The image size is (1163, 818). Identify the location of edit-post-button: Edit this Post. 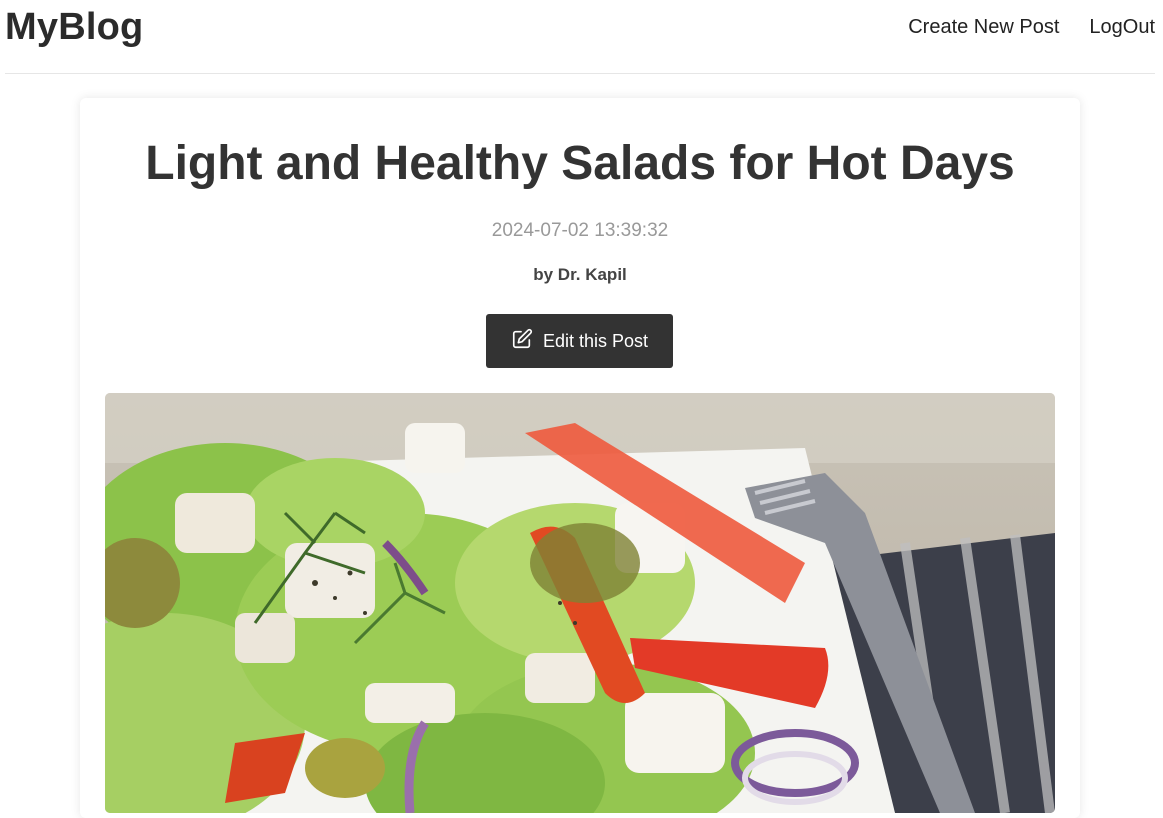
(579, 341).